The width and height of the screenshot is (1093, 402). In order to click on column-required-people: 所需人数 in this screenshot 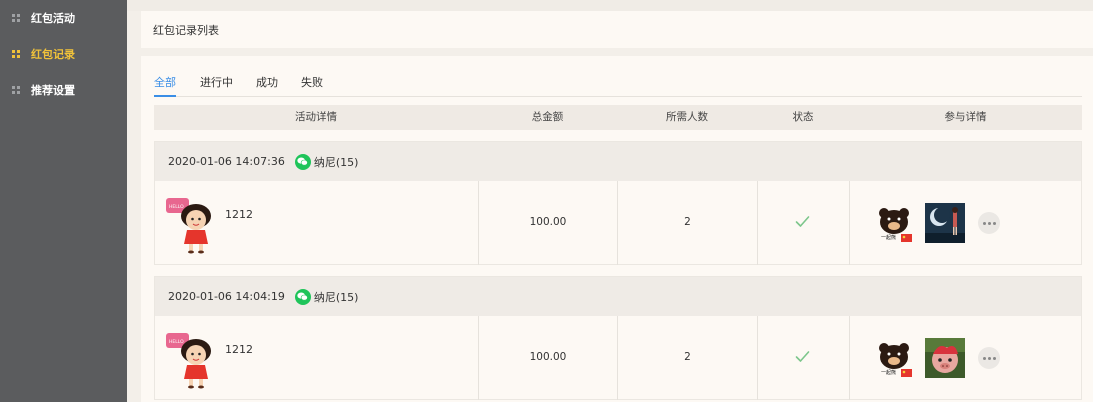, I will do `click(687, 117)`.